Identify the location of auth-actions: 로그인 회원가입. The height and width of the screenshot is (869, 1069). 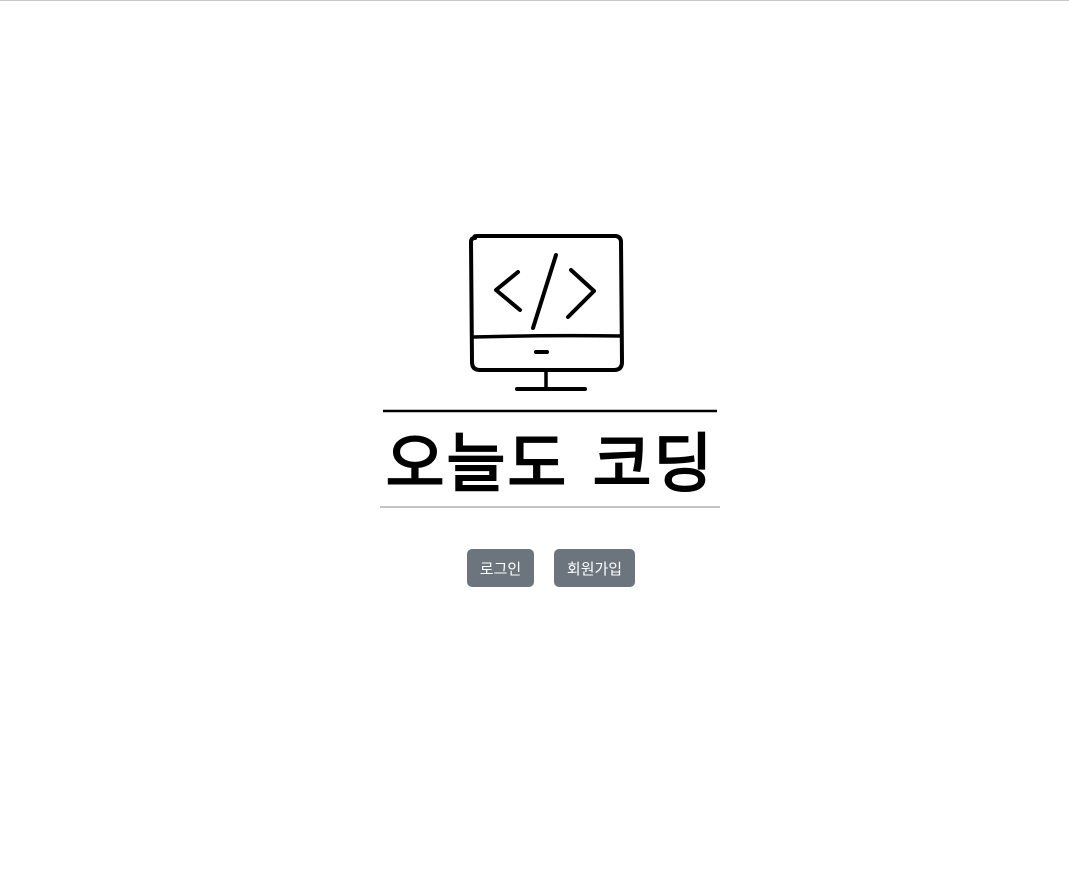
(551, 568).